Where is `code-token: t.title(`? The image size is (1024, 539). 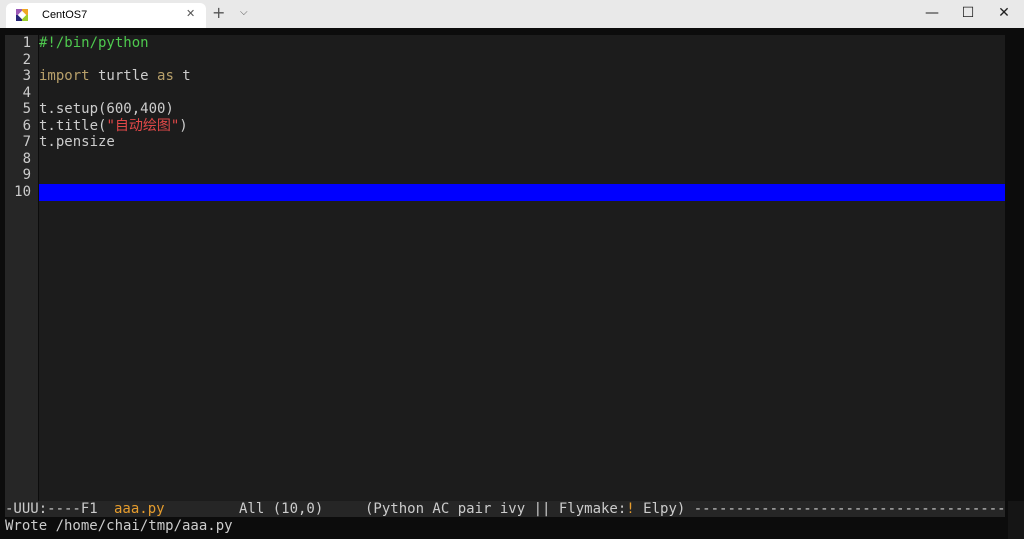
code-token: t.title( is located at coordinates (73, 125).